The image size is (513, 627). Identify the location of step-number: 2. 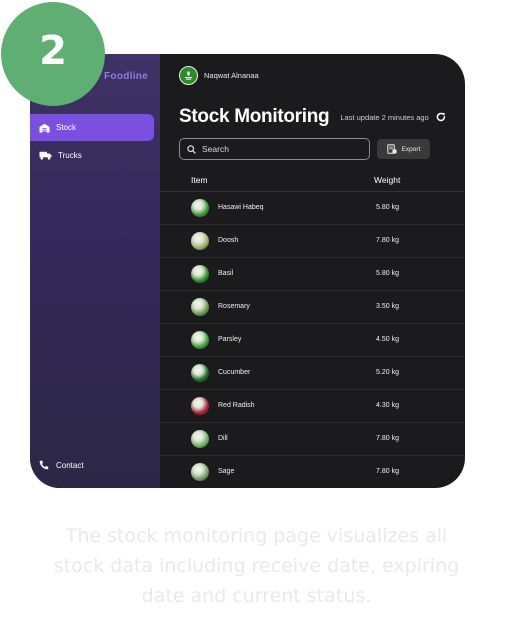
(53, 51).